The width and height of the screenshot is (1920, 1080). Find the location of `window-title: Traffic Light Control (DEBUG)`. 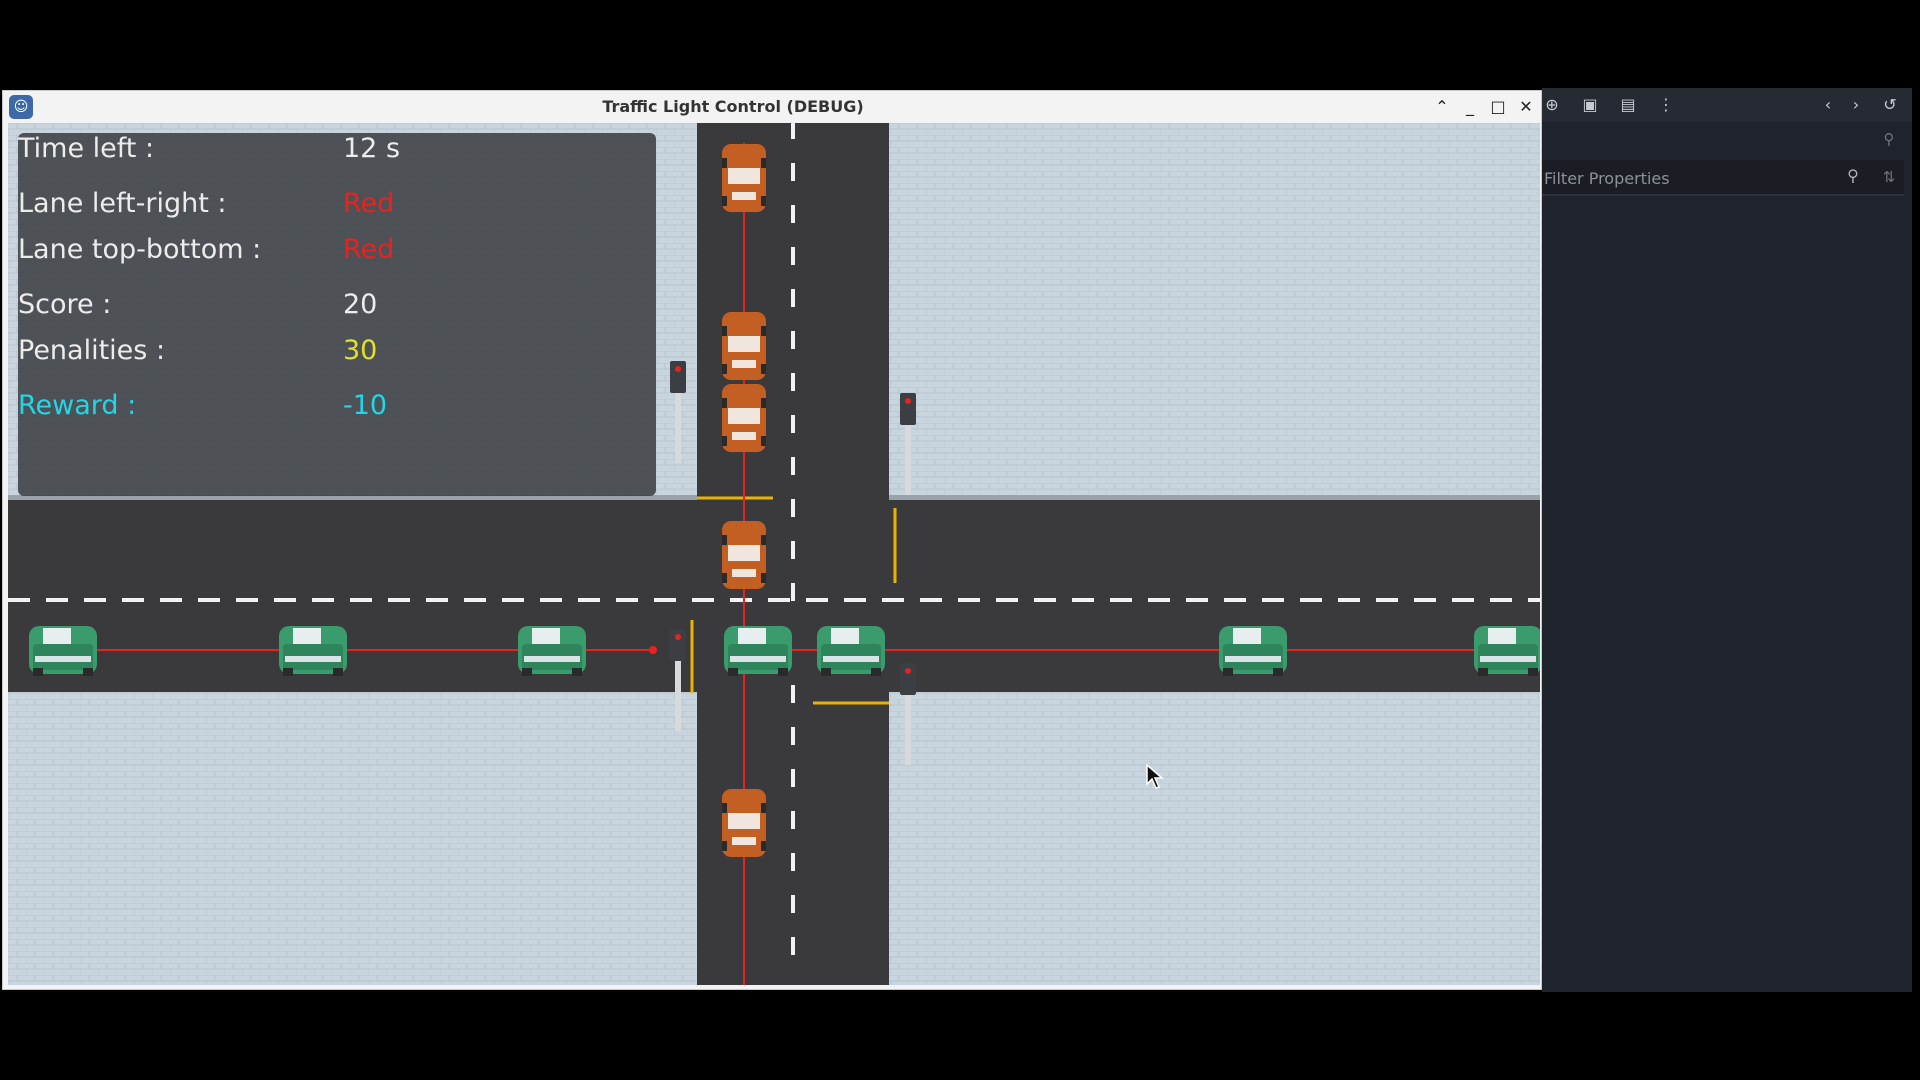

window-title: Traffic Light Control (DEBUG) is located at coordinates (733, 106).